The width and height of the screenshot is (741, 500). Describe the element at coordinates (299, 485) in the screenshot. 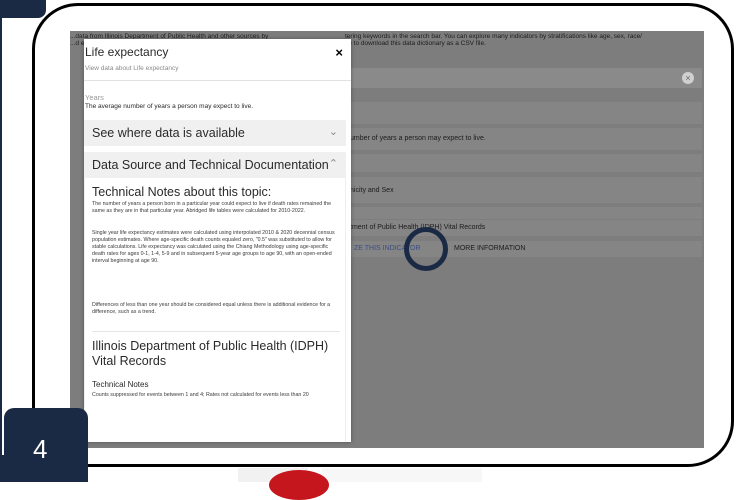

I see `logo-fragment` at that location.